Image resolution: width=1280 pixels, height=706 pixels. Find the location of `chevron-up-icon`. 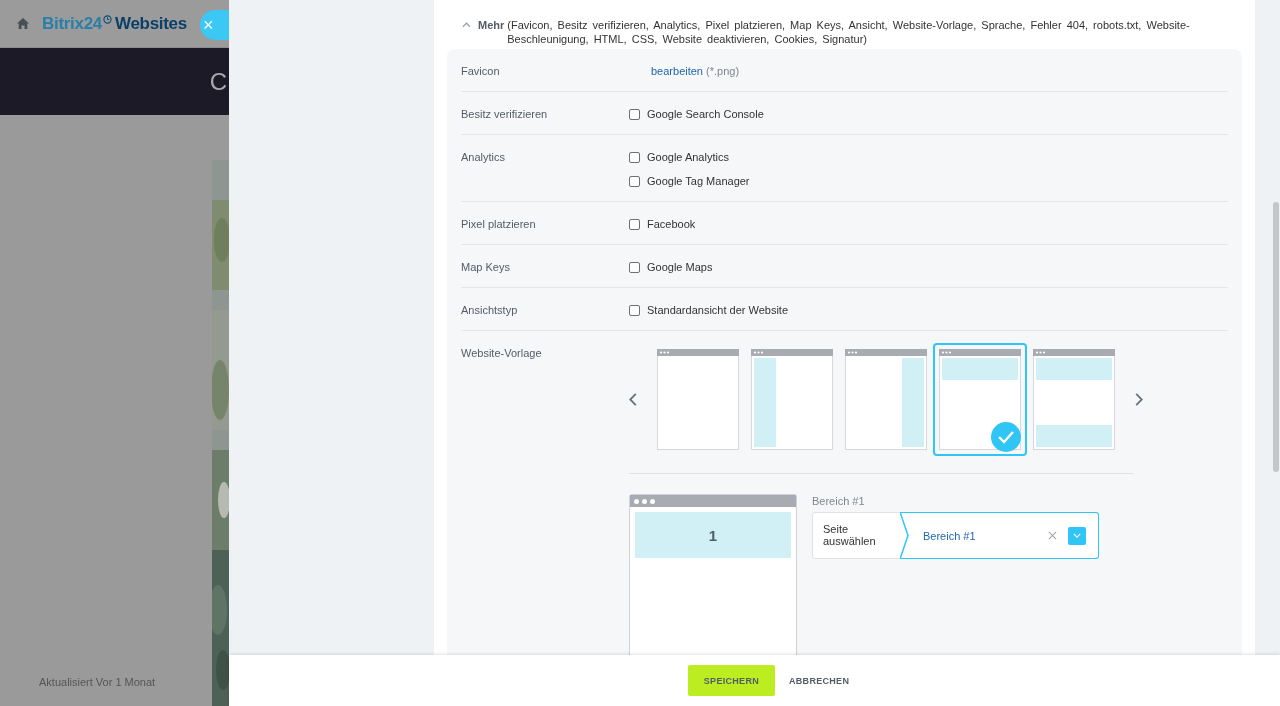

chevron-up-icon is located at coordinates (466, 25).